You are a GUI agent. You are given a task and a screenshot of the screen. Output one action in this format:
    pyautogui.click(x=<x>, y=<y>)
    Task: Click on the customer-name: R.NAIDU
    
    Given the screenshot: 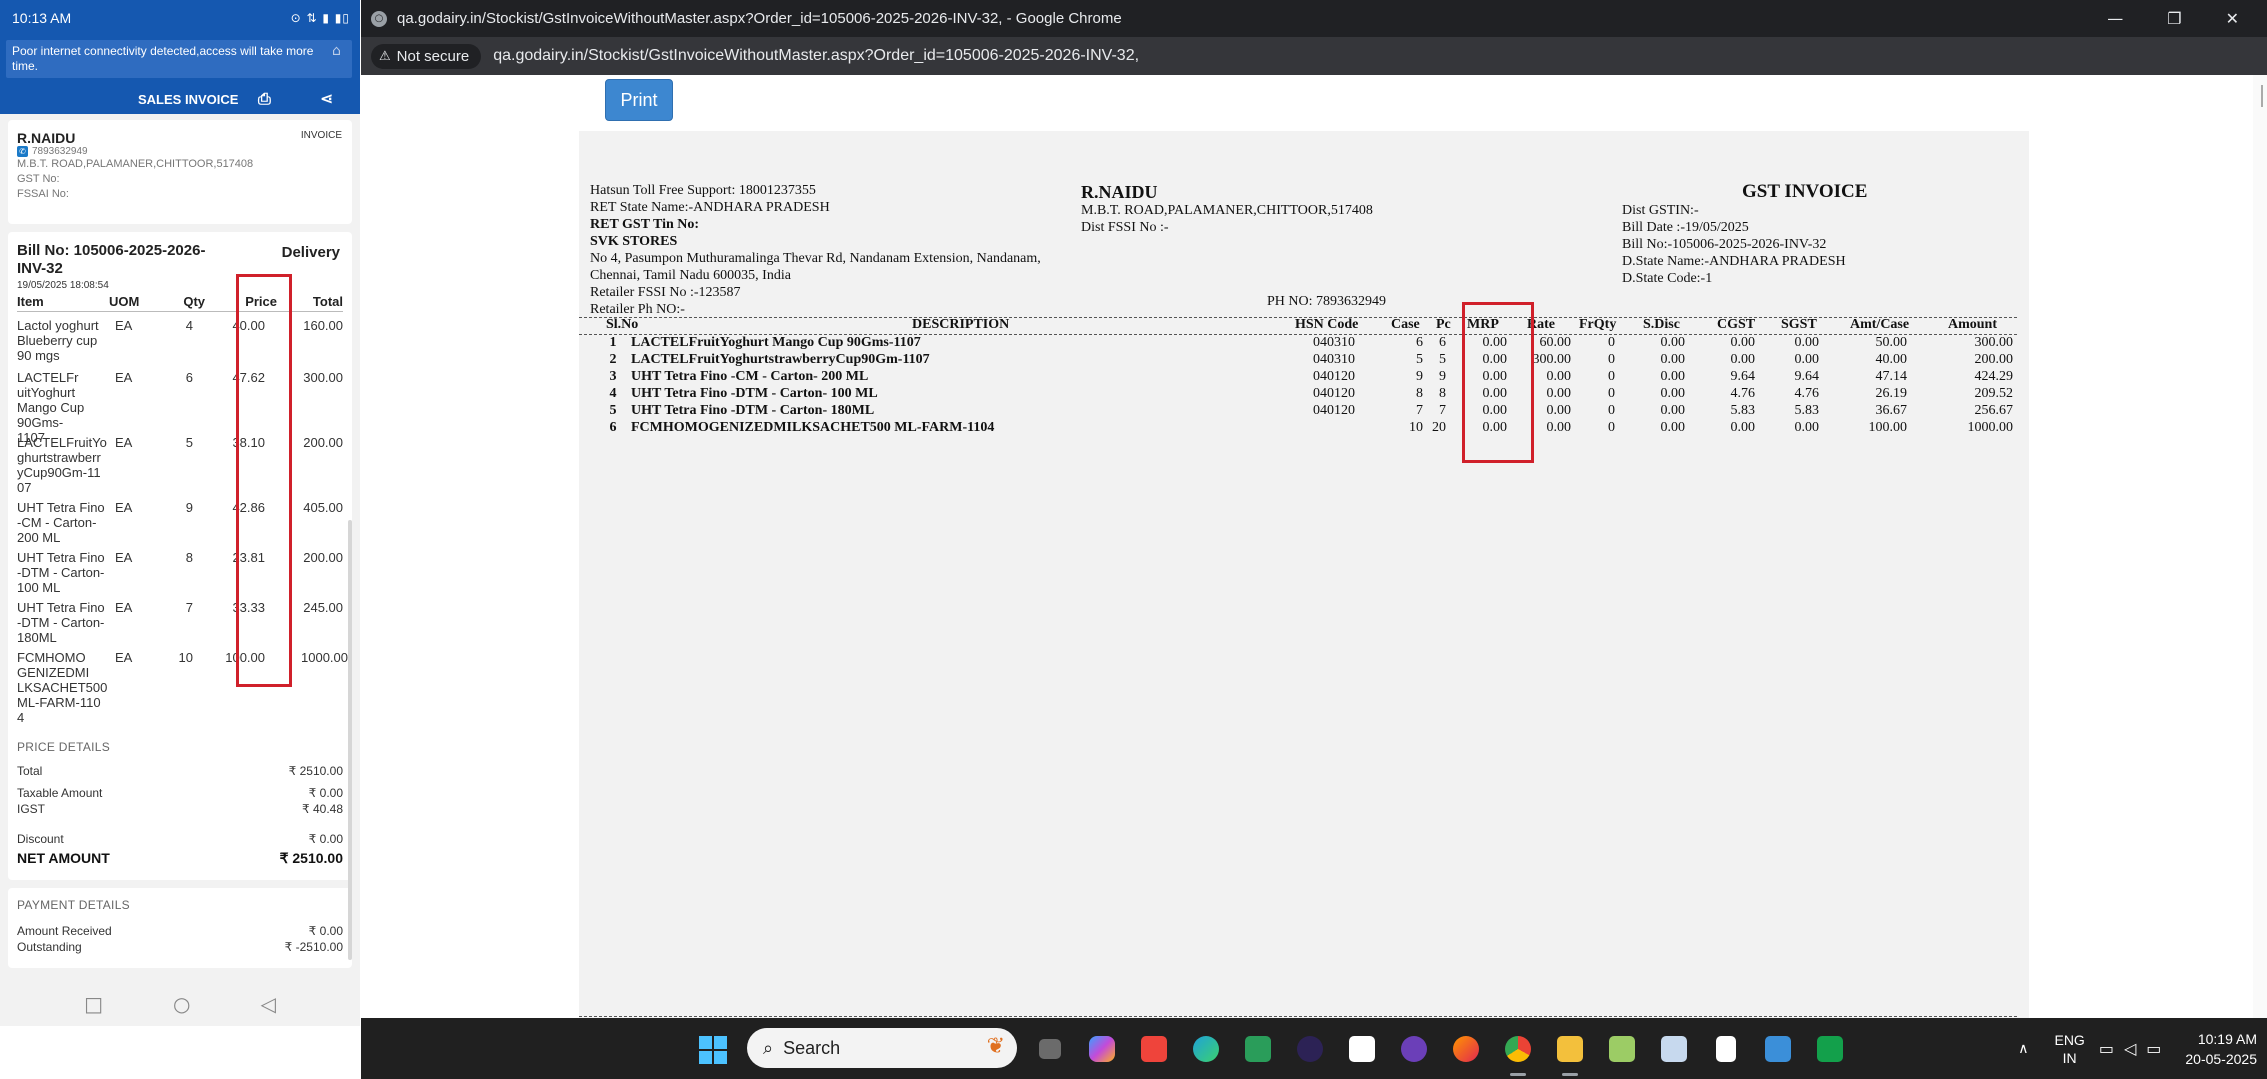 What is the action you would take?
    pyautogui.click(x=46, y=138)
    